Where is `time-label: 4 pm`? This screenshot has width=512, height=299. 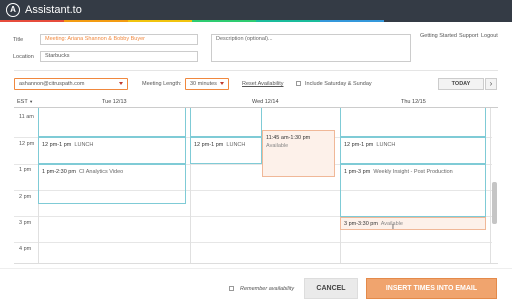
time-label: 4 pm is located at coordinates (25, 249).